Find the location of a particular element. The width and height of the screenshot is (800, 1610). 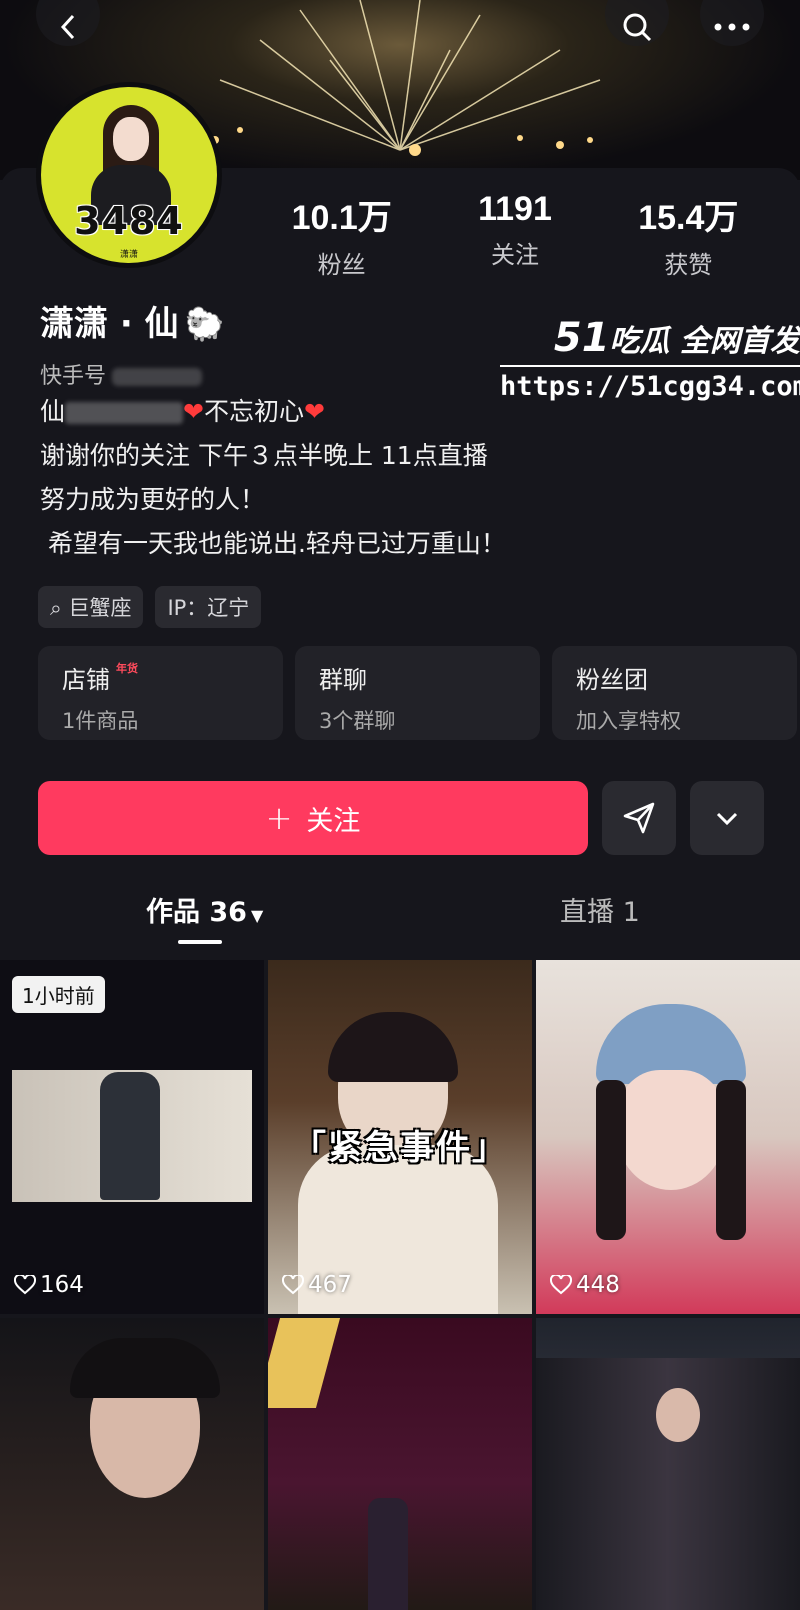

send-message-button is located at coordinates (639, 818).